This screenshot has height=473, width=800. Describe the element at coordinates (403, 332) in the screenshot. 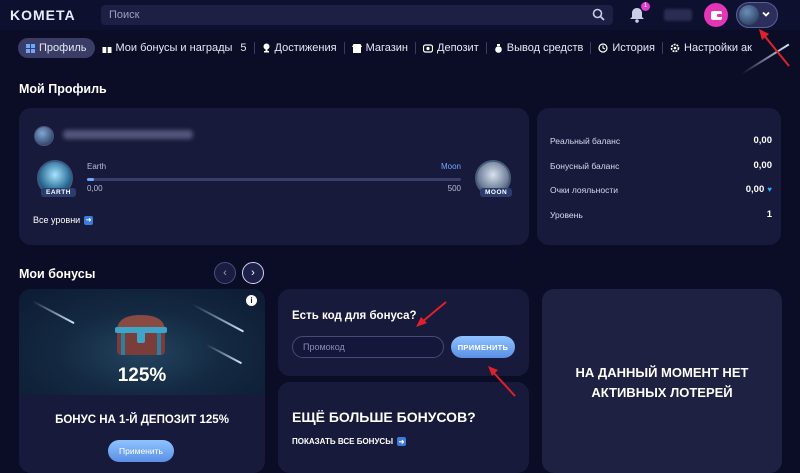

I see `promo-code-card: Есть код для бонуса? ПРИМЕНИТЬ` at that location.